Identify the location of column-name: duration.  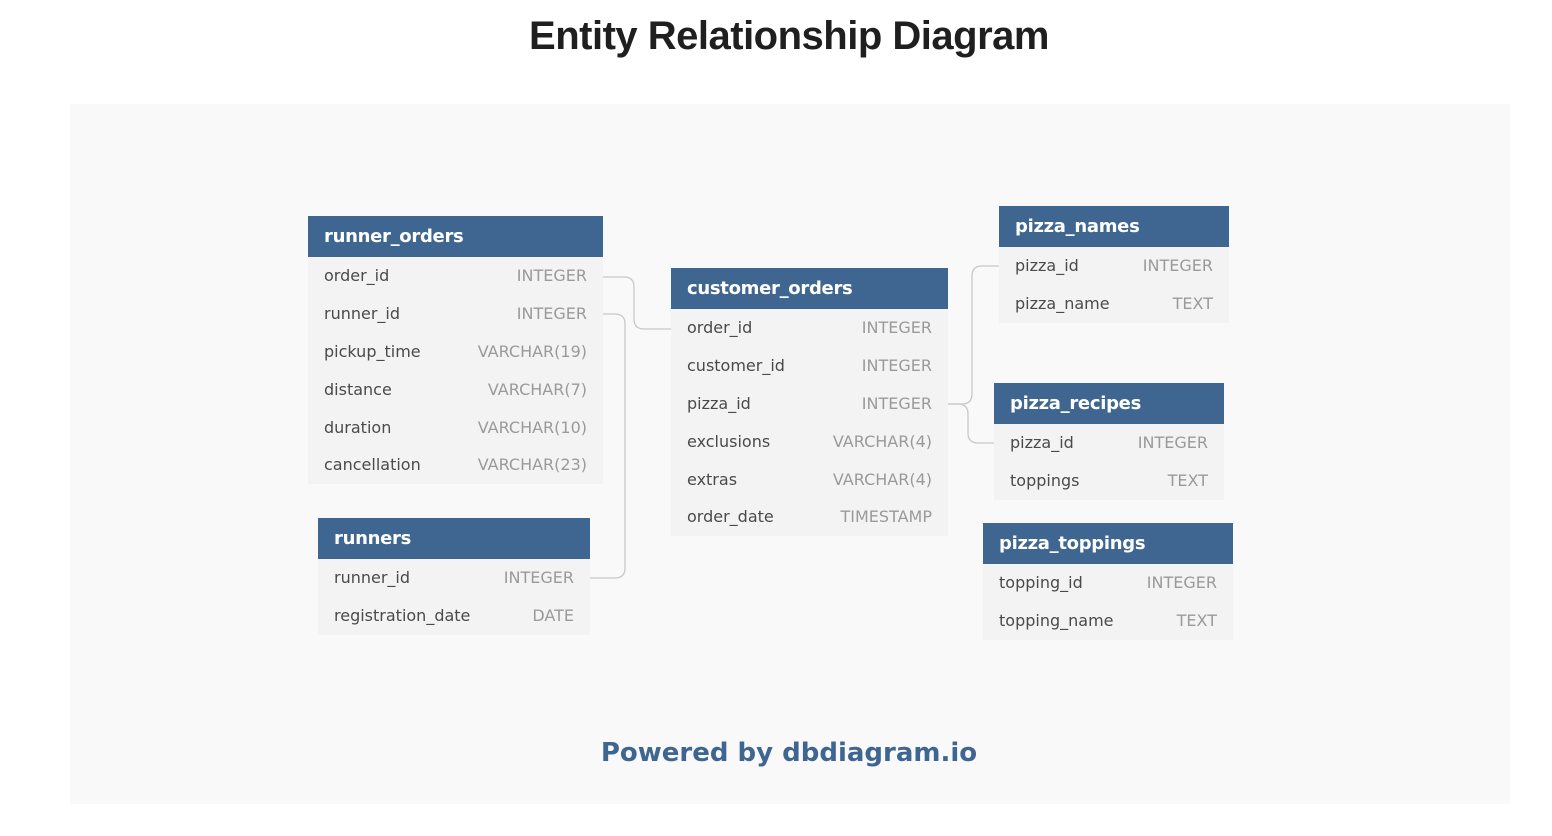
(358, 427).